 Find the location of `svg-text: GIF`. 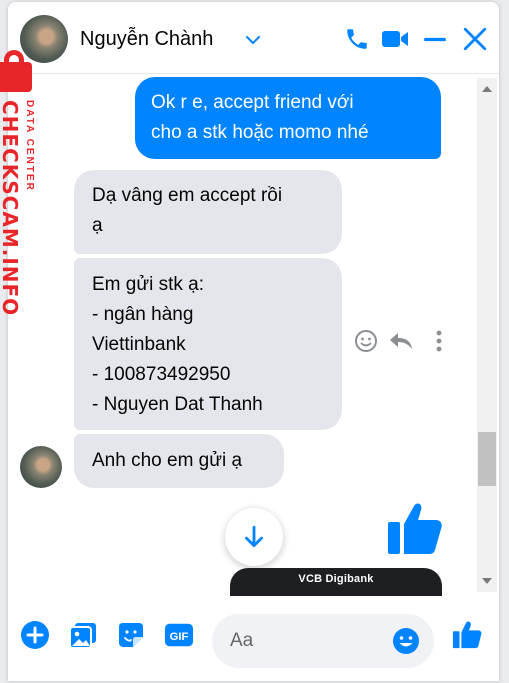

svg-text: GIF is located at coordinates (179, 637).